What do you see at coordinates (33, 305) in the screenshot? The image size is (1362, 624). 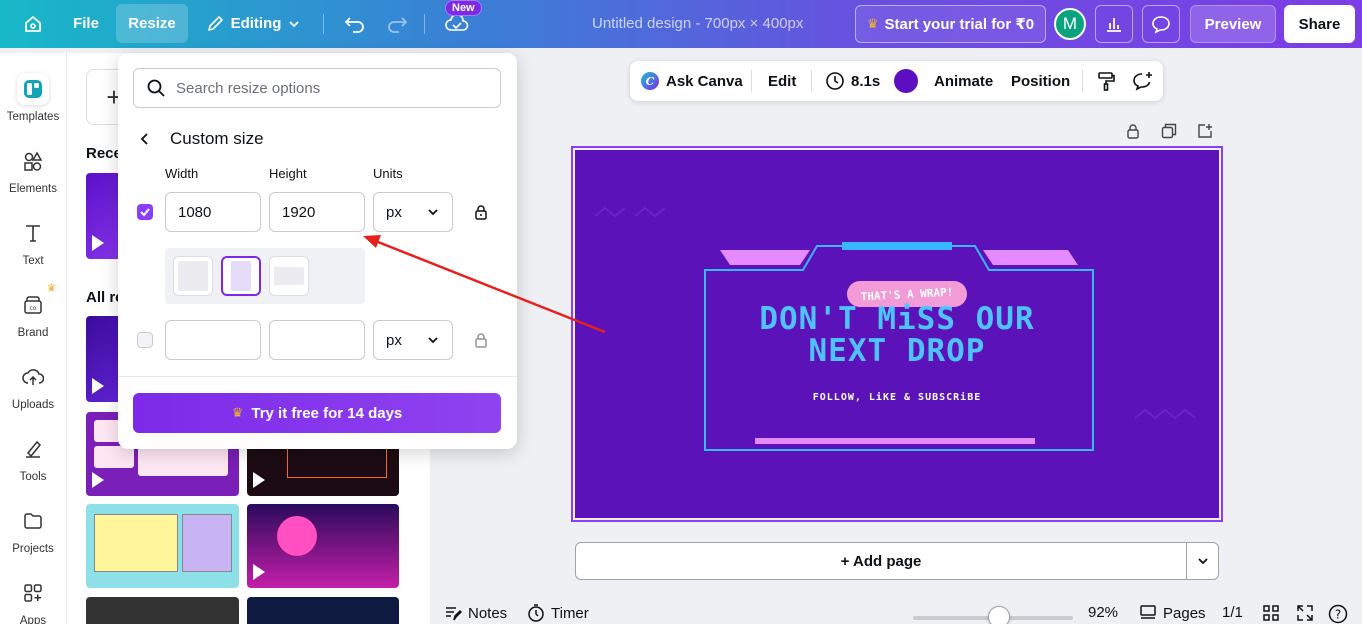 I see `brand-icon: co` at bounding box center [33, 305].